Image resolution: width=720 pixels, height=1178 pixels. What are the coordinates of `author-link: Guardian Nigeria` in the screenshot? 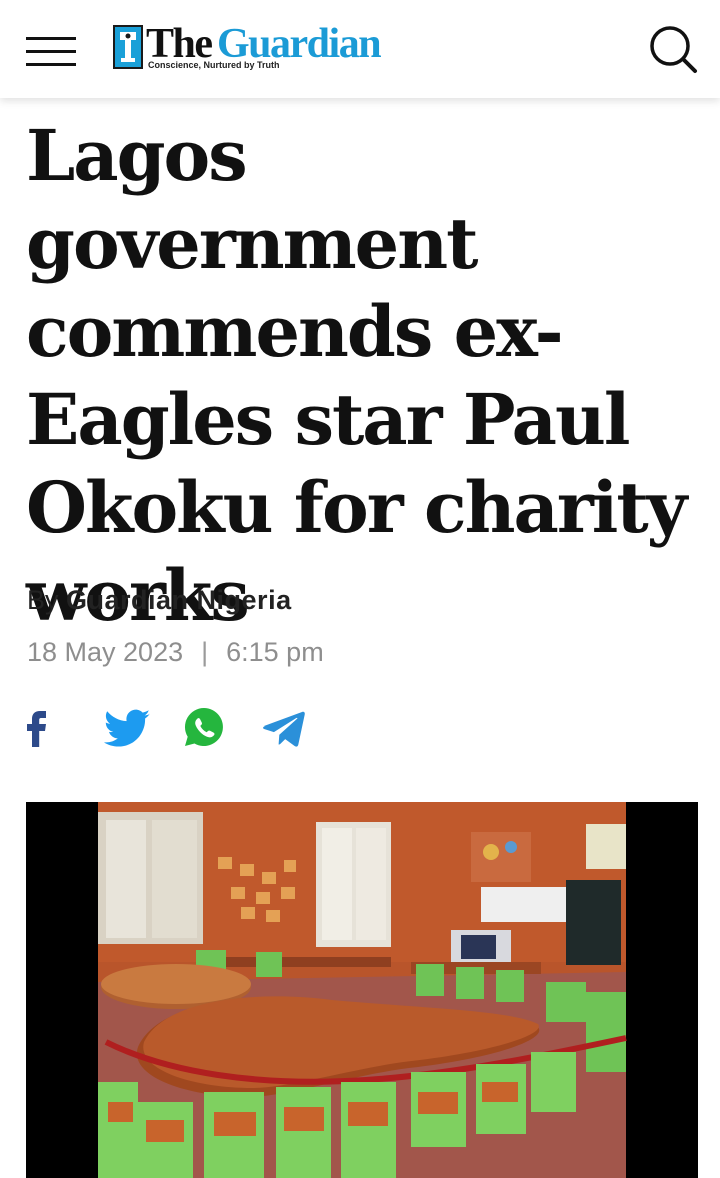 It's located at (179, 600).